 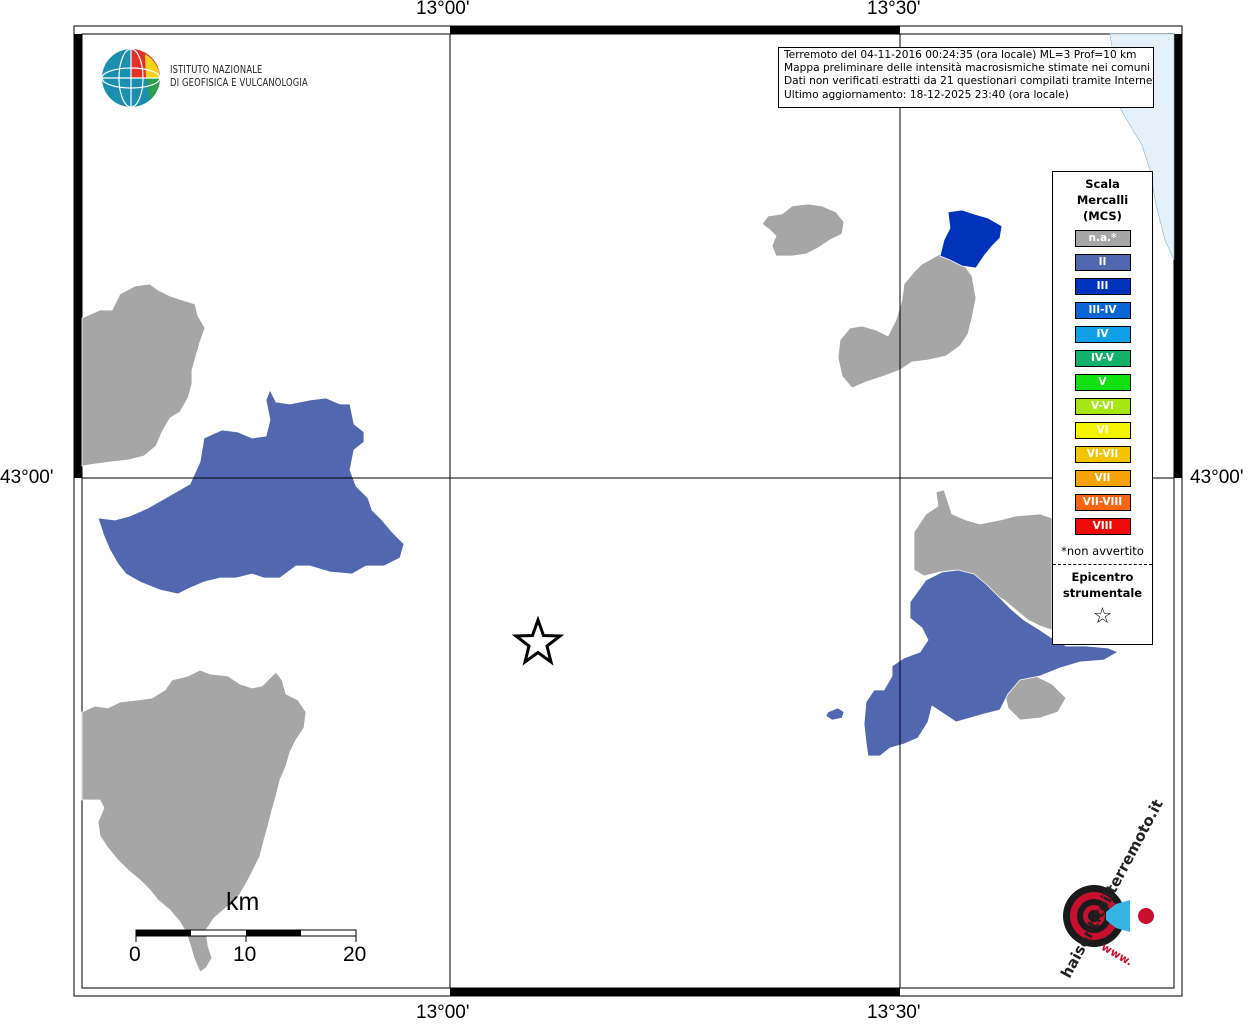 I want to click on legend-item: II, so click(x=1102, y=262).